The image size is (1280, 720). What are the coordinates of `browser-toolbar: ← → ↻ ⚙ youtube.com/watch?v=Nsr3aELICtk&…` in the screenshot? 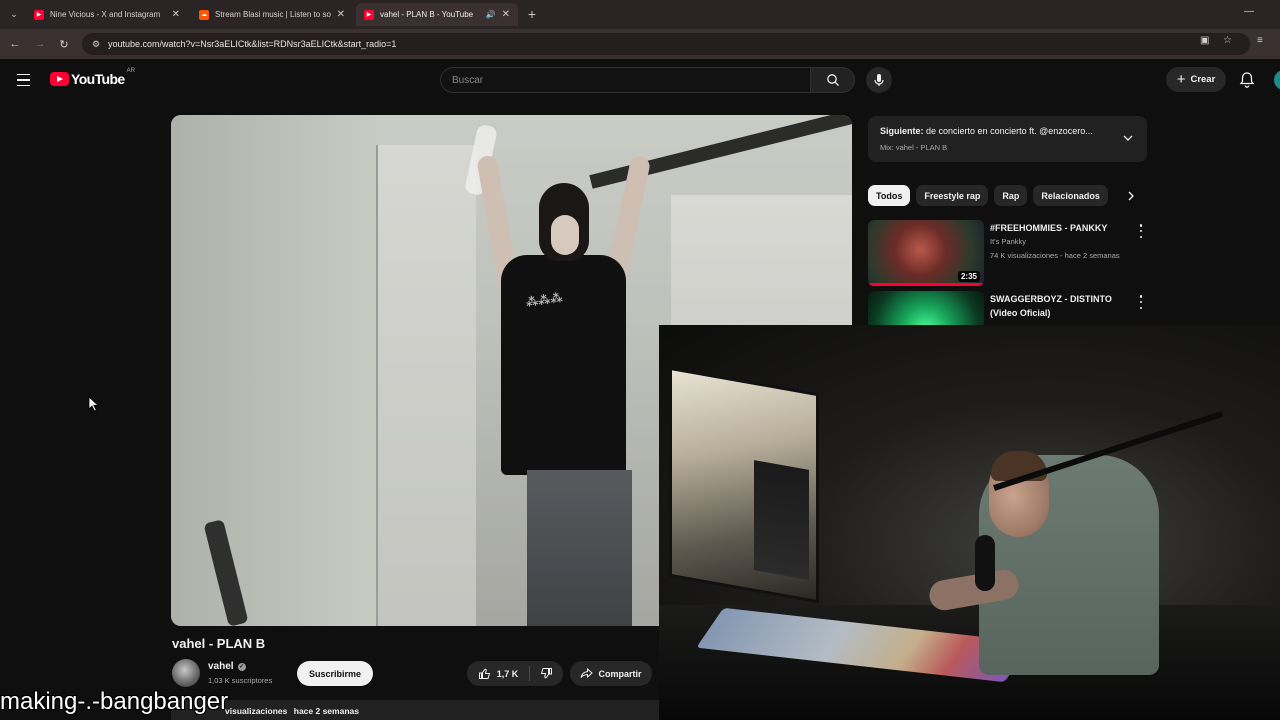 It's located at (640, 44).